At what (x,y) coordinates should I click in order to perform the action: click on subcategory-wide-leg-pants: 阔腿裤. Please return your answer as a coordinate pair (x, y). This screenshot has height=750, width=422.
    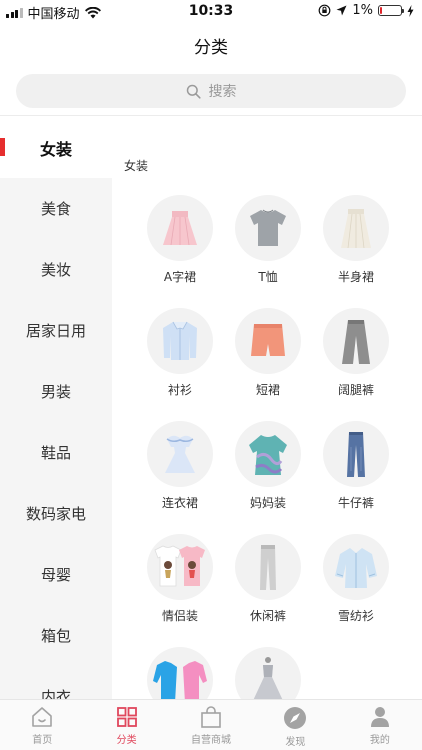
    Looking at the image, I should click on (356, 364).